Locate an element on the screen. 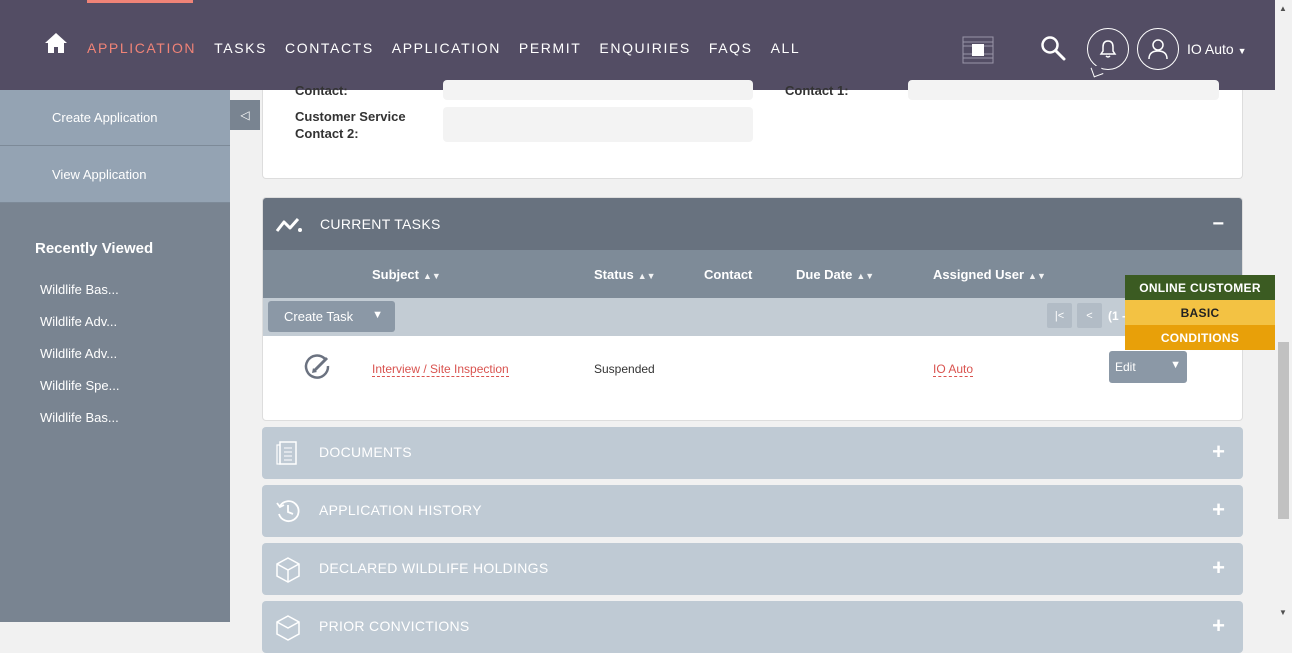  sidebar-collapse-button: ◁ is located at coordinates (245, 115).